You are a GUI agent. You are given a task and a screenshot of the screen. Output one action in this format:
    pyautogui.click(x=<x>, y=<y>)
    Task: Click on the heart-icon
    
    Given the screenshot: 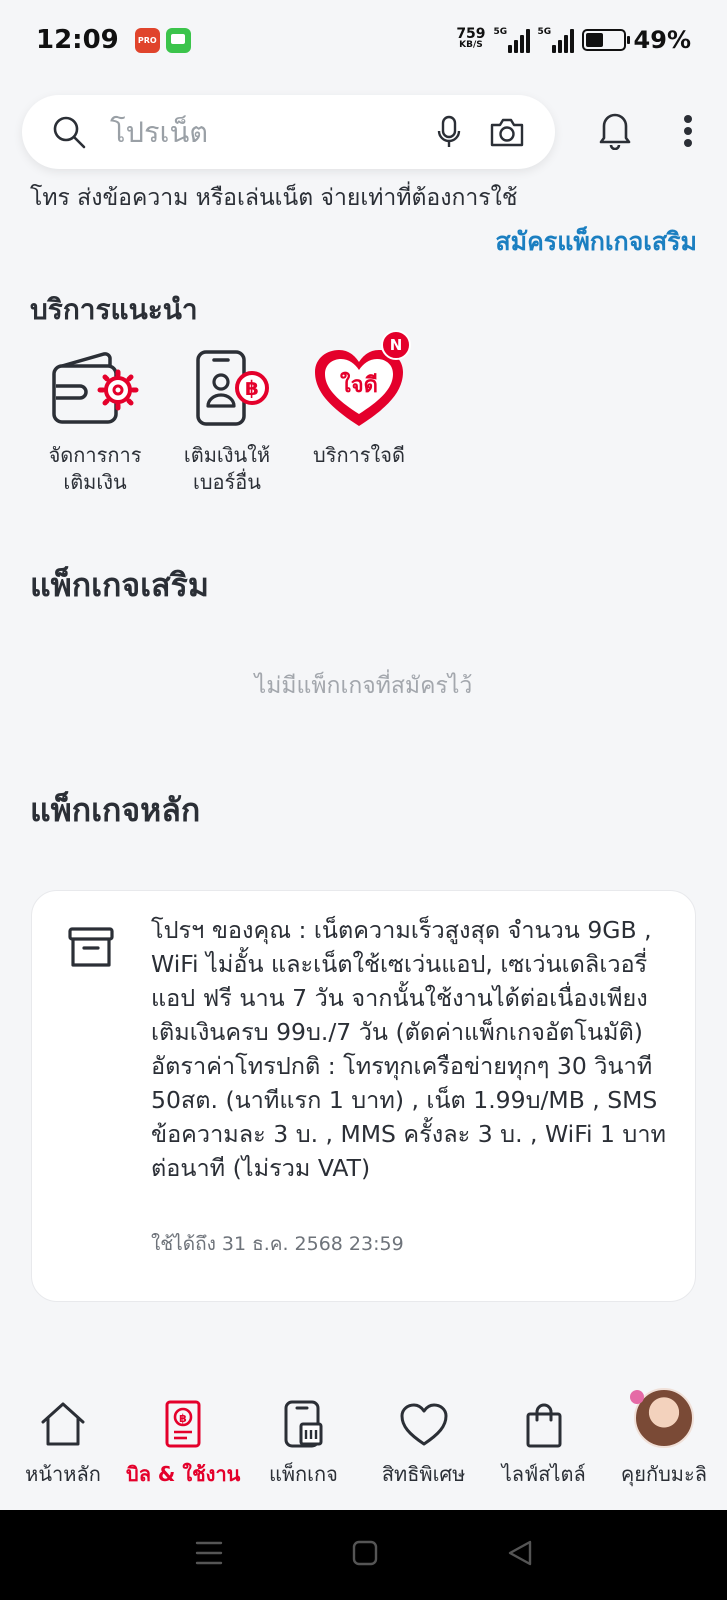 What is the action you would take?
    pyautogui.click(x=424, y=1413)
    